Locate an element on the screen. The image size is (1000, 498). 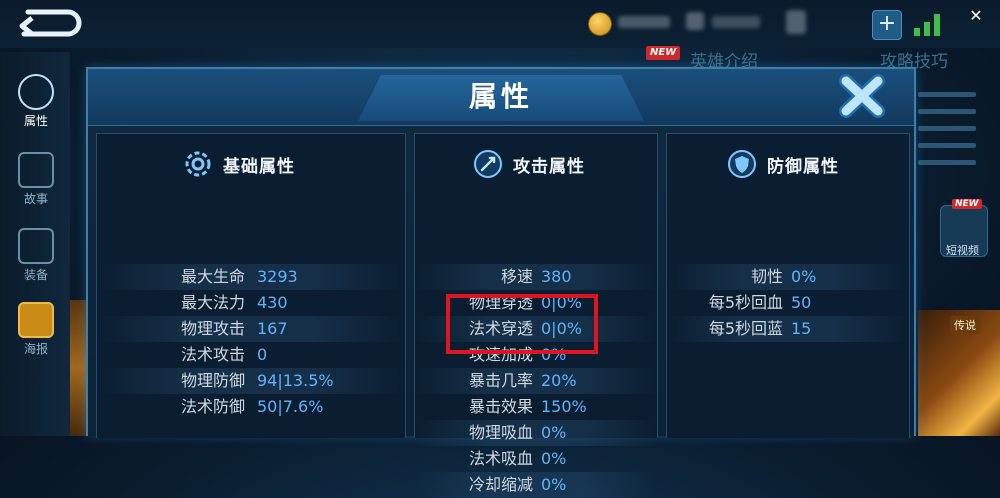
stat-row: 最大生命 3293 is located at coordinates (251, 277).